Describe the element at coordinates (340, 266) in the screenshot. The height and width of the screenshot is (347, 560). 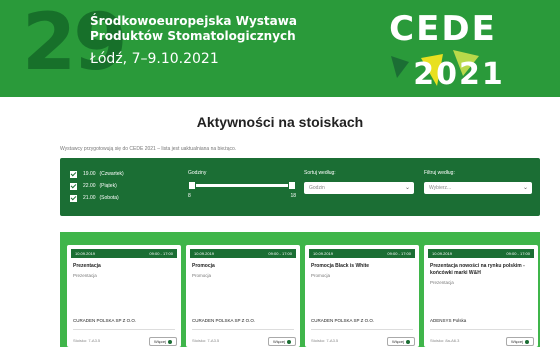
I see `card-title: Promocja Black is White` at that location.